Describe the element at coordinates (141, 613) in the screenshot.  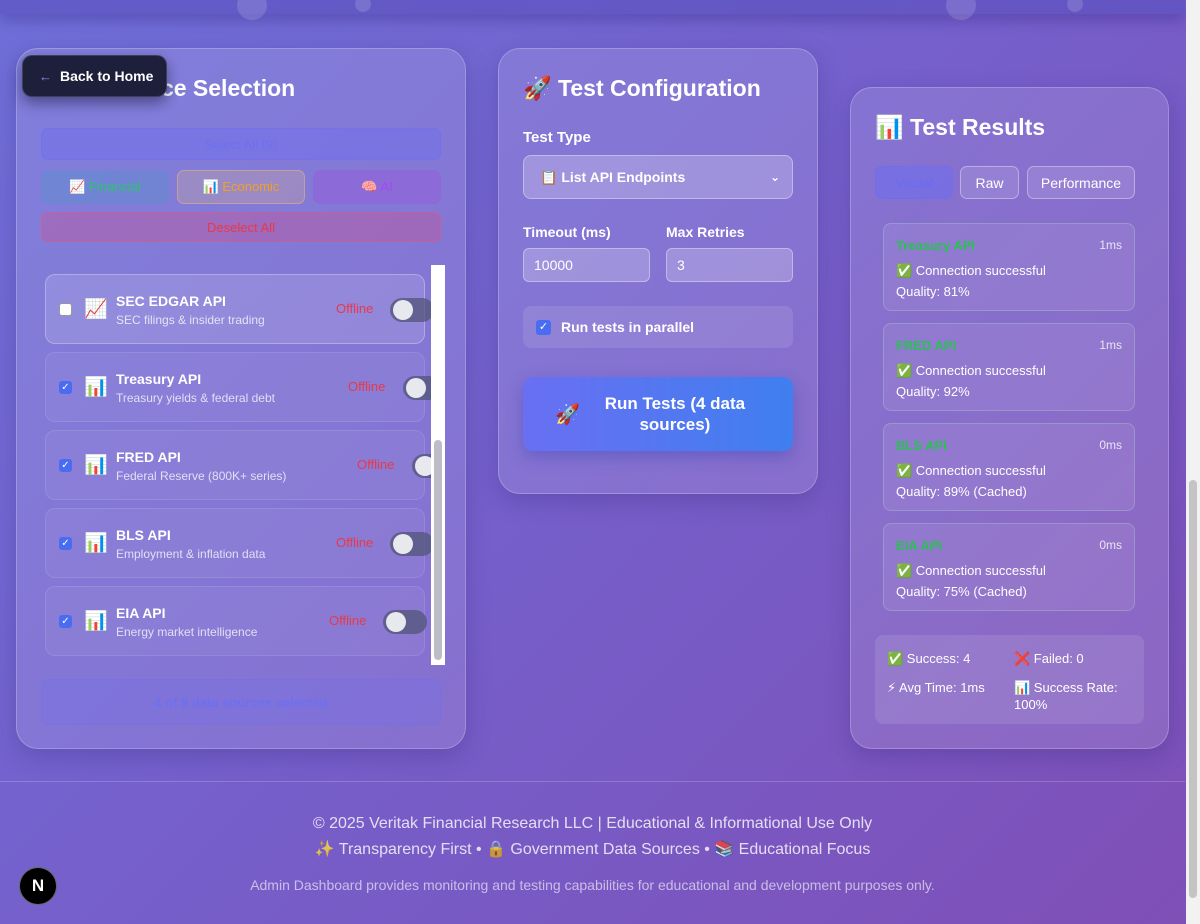
I see `source-name: EIA API` at that location.